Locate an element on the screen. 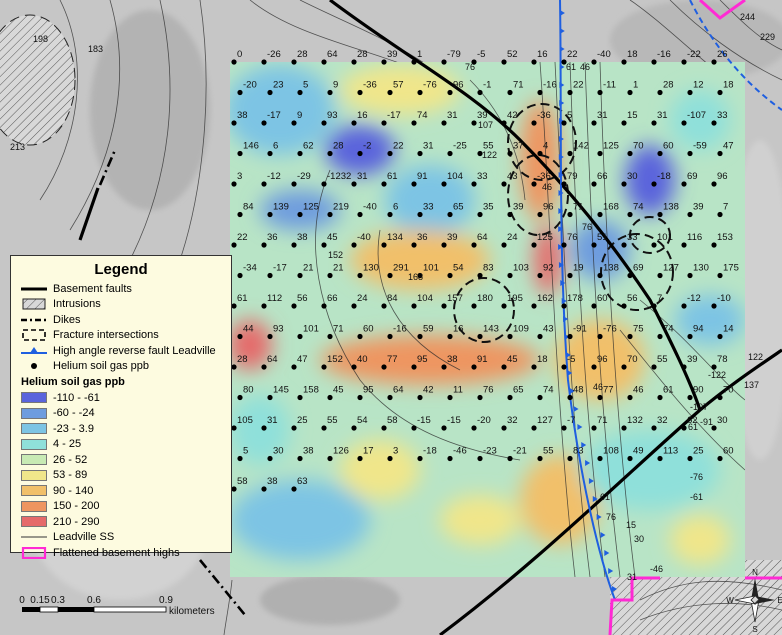  sample-value: 65 is located at coordinates (518, 390).